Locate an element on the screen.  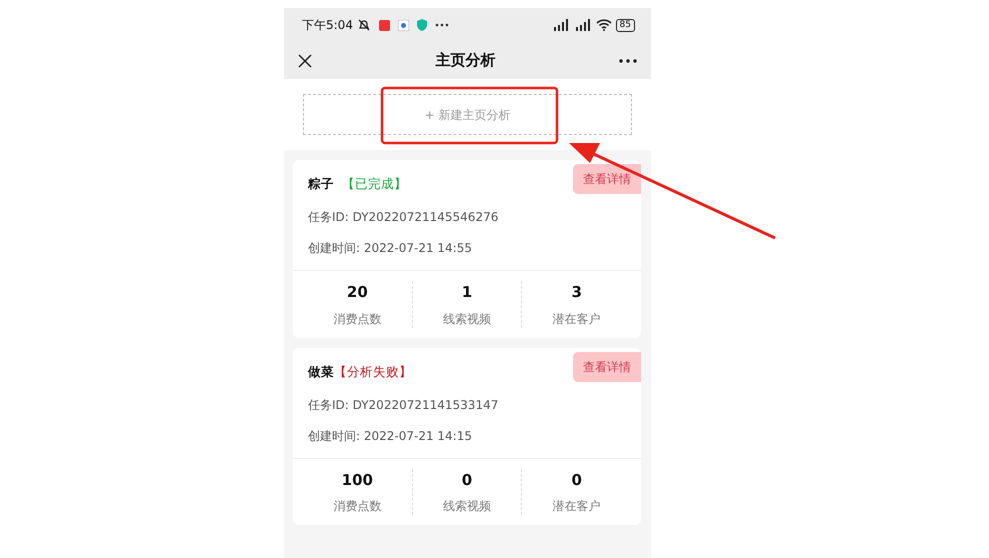
created-time: 创建时间: 2022-07-21 14:15 is located at coordinates (390, 436).